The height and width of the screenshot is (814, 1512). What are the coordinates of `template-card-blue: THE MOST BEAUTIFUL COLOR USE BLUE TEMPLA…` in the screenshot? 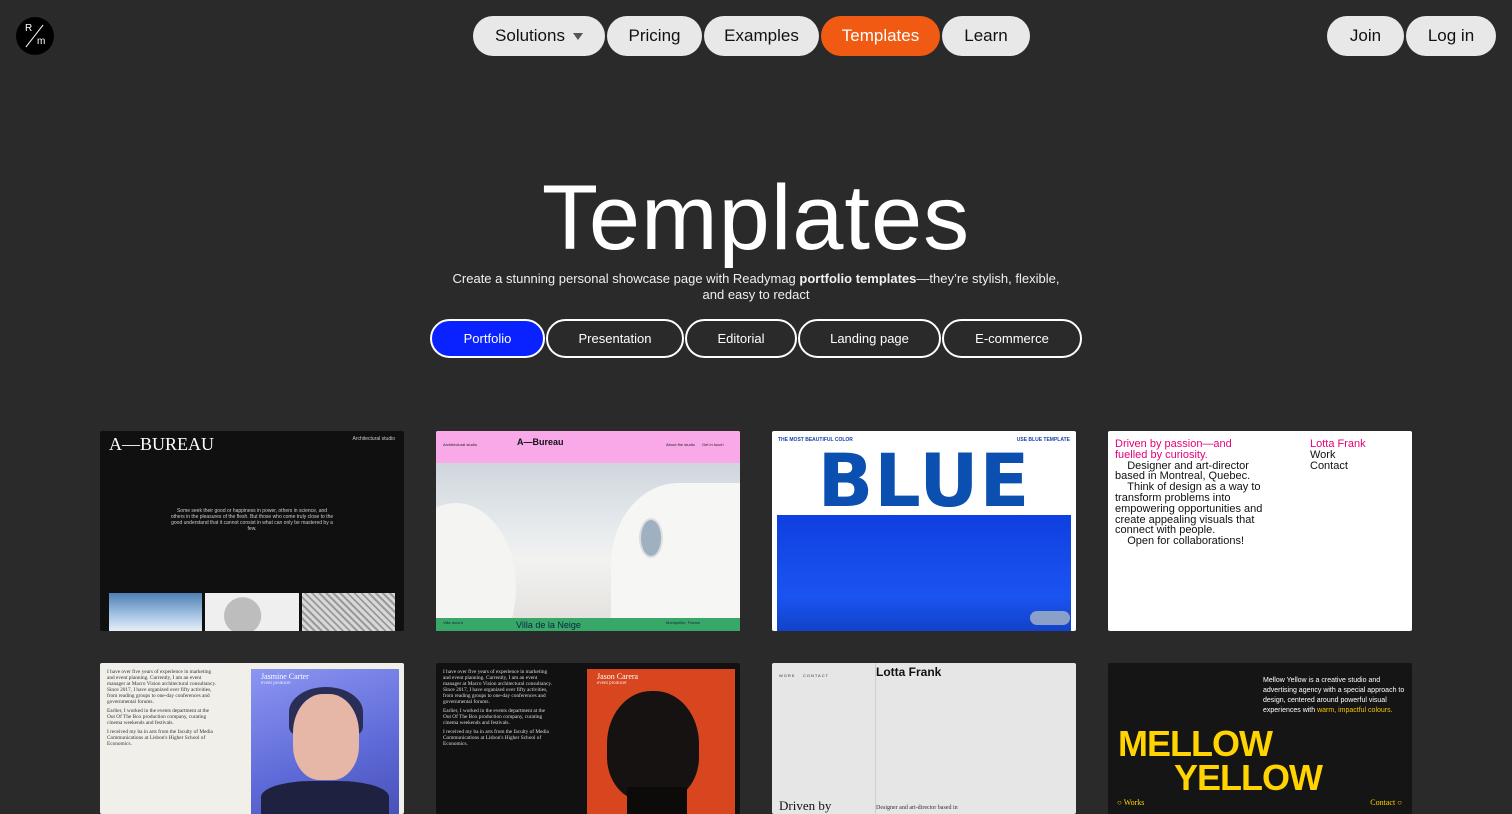 It's located at (924, 531).